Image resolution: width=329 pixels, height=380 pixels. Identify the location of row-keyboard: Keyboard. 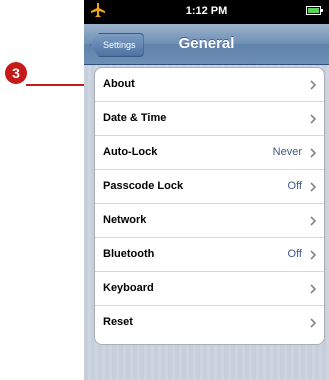
(209, 289).